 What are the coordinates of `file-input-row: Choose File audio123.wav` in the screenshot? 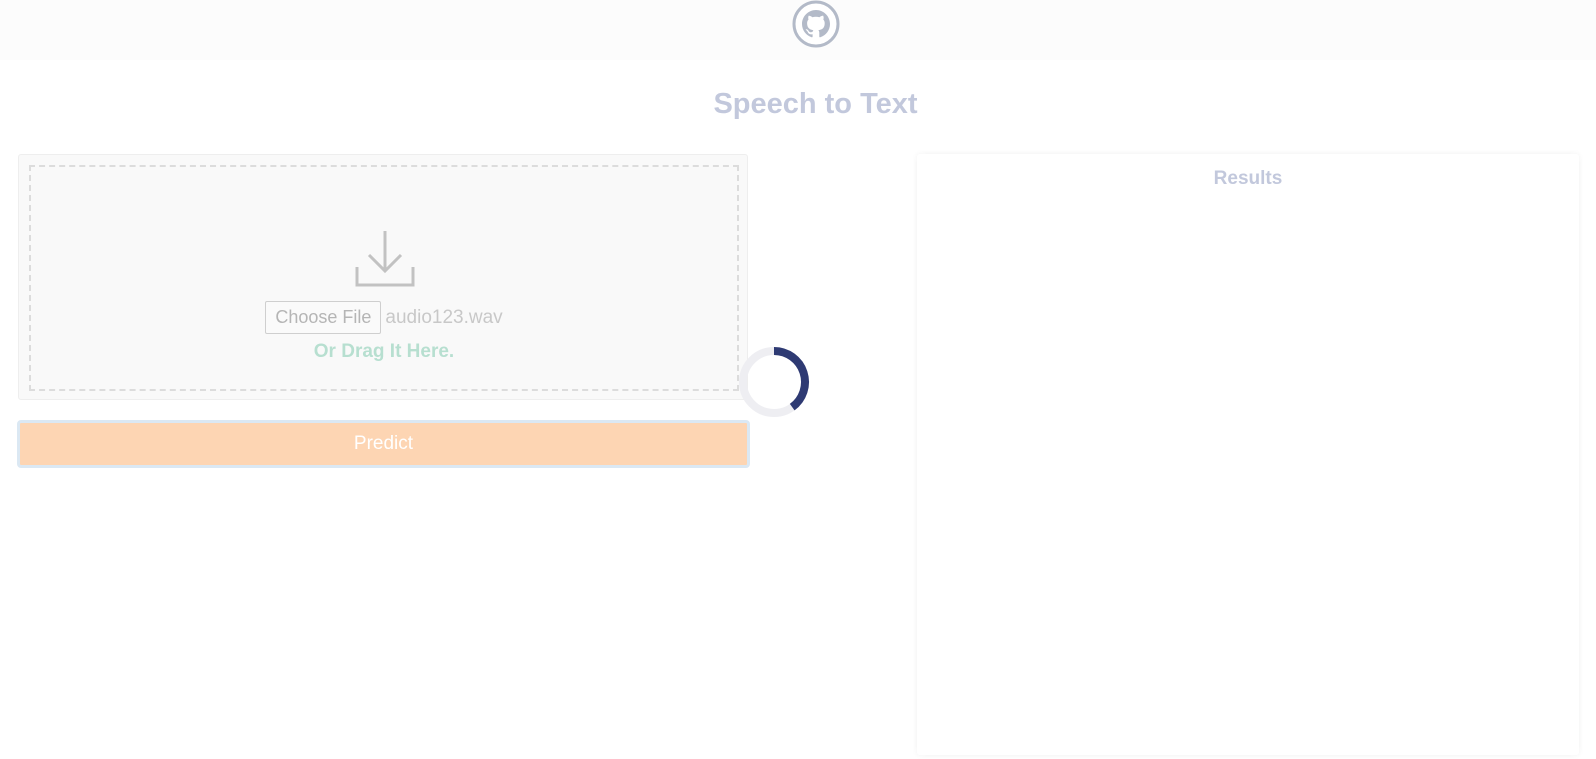 It's located at (384, 317).